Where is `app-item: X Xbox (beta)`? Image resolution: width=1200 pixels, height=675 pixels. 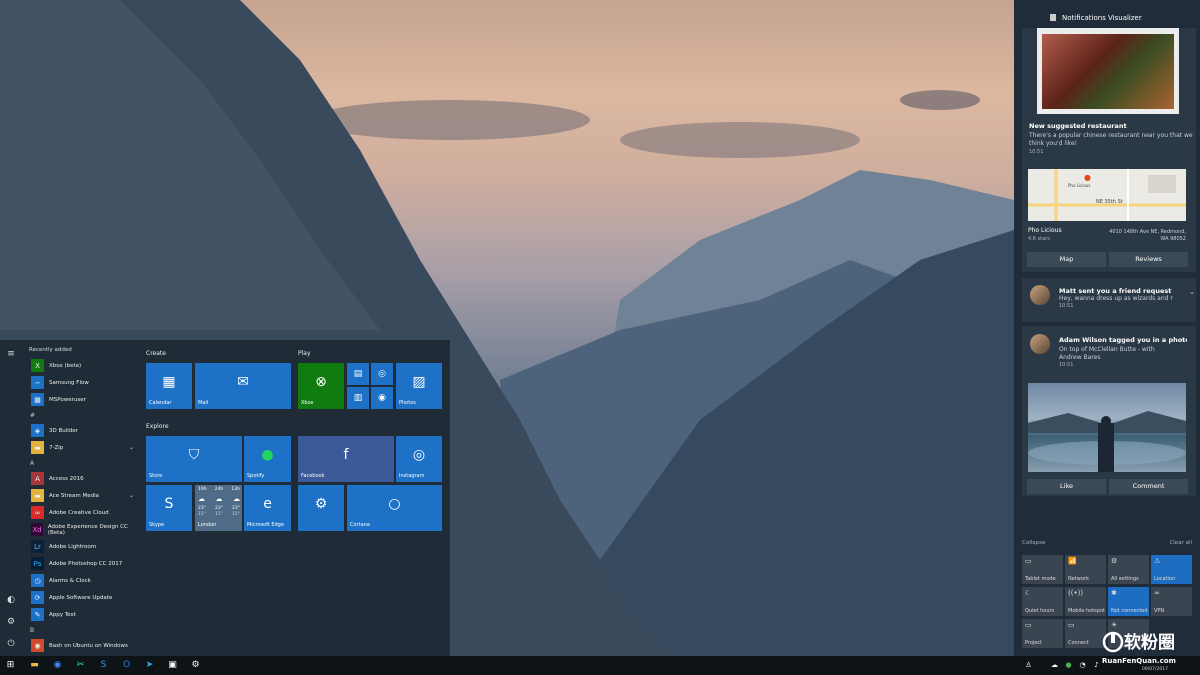
app-item: X Xbox (beta) is located at coordinates (82, 365).